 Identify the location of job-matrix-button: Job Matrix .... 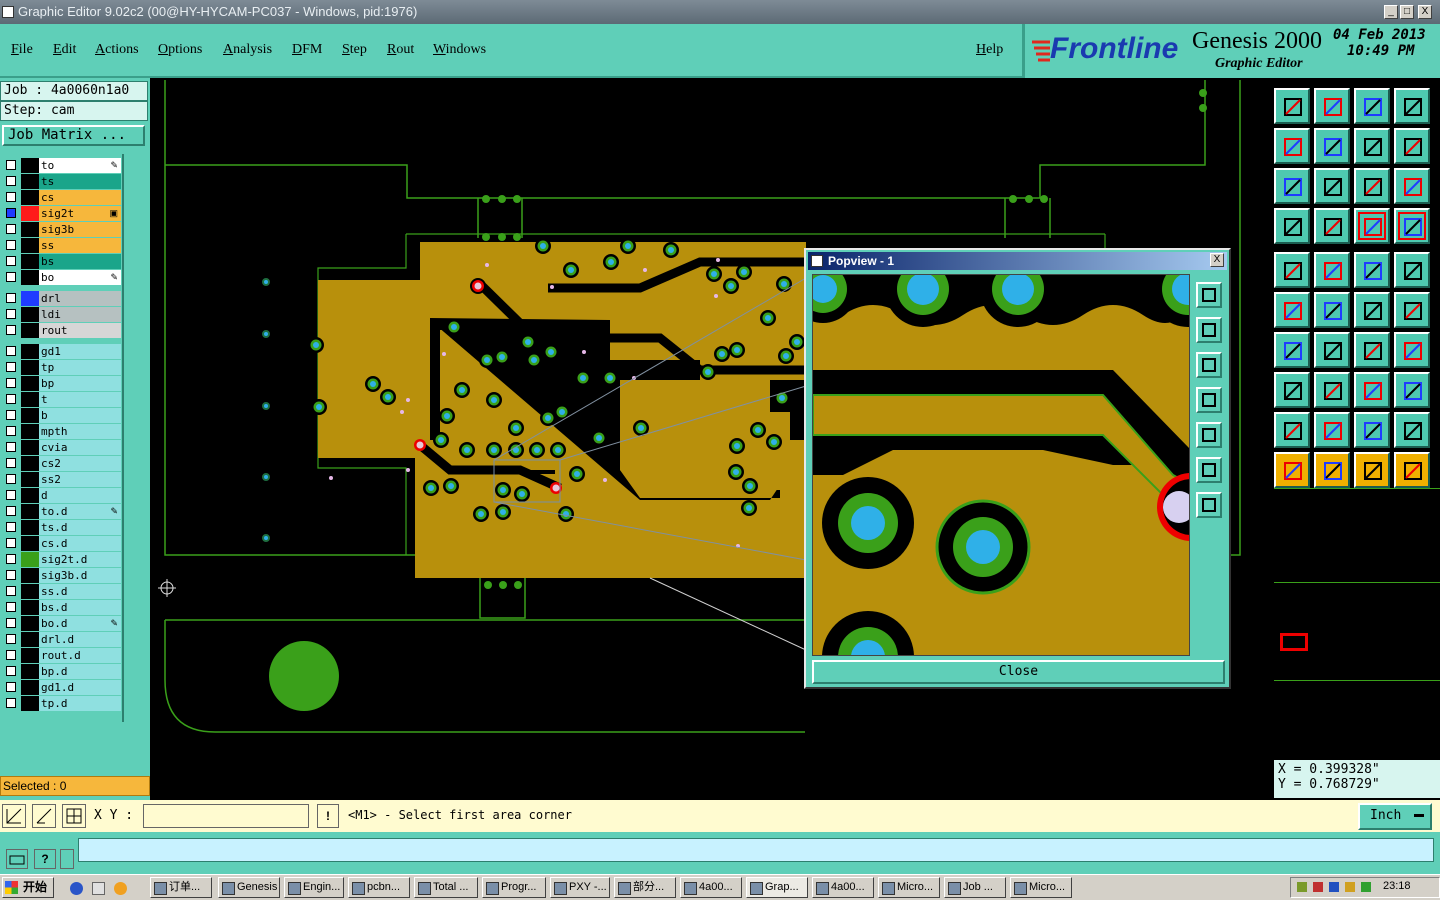
(73, 135).